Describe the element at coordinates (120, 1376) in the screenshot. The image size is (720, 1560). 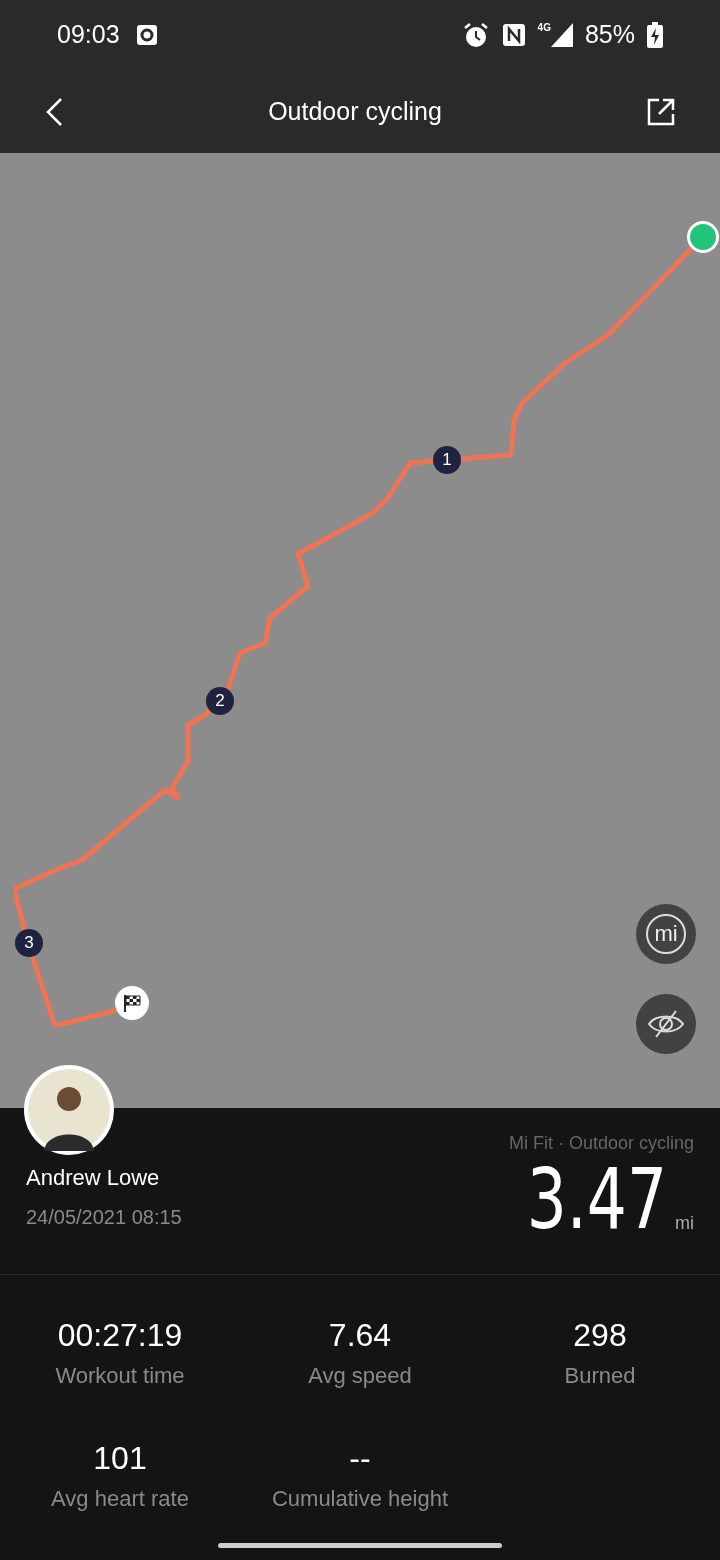
I see `stat-label: Workout time` at that location.